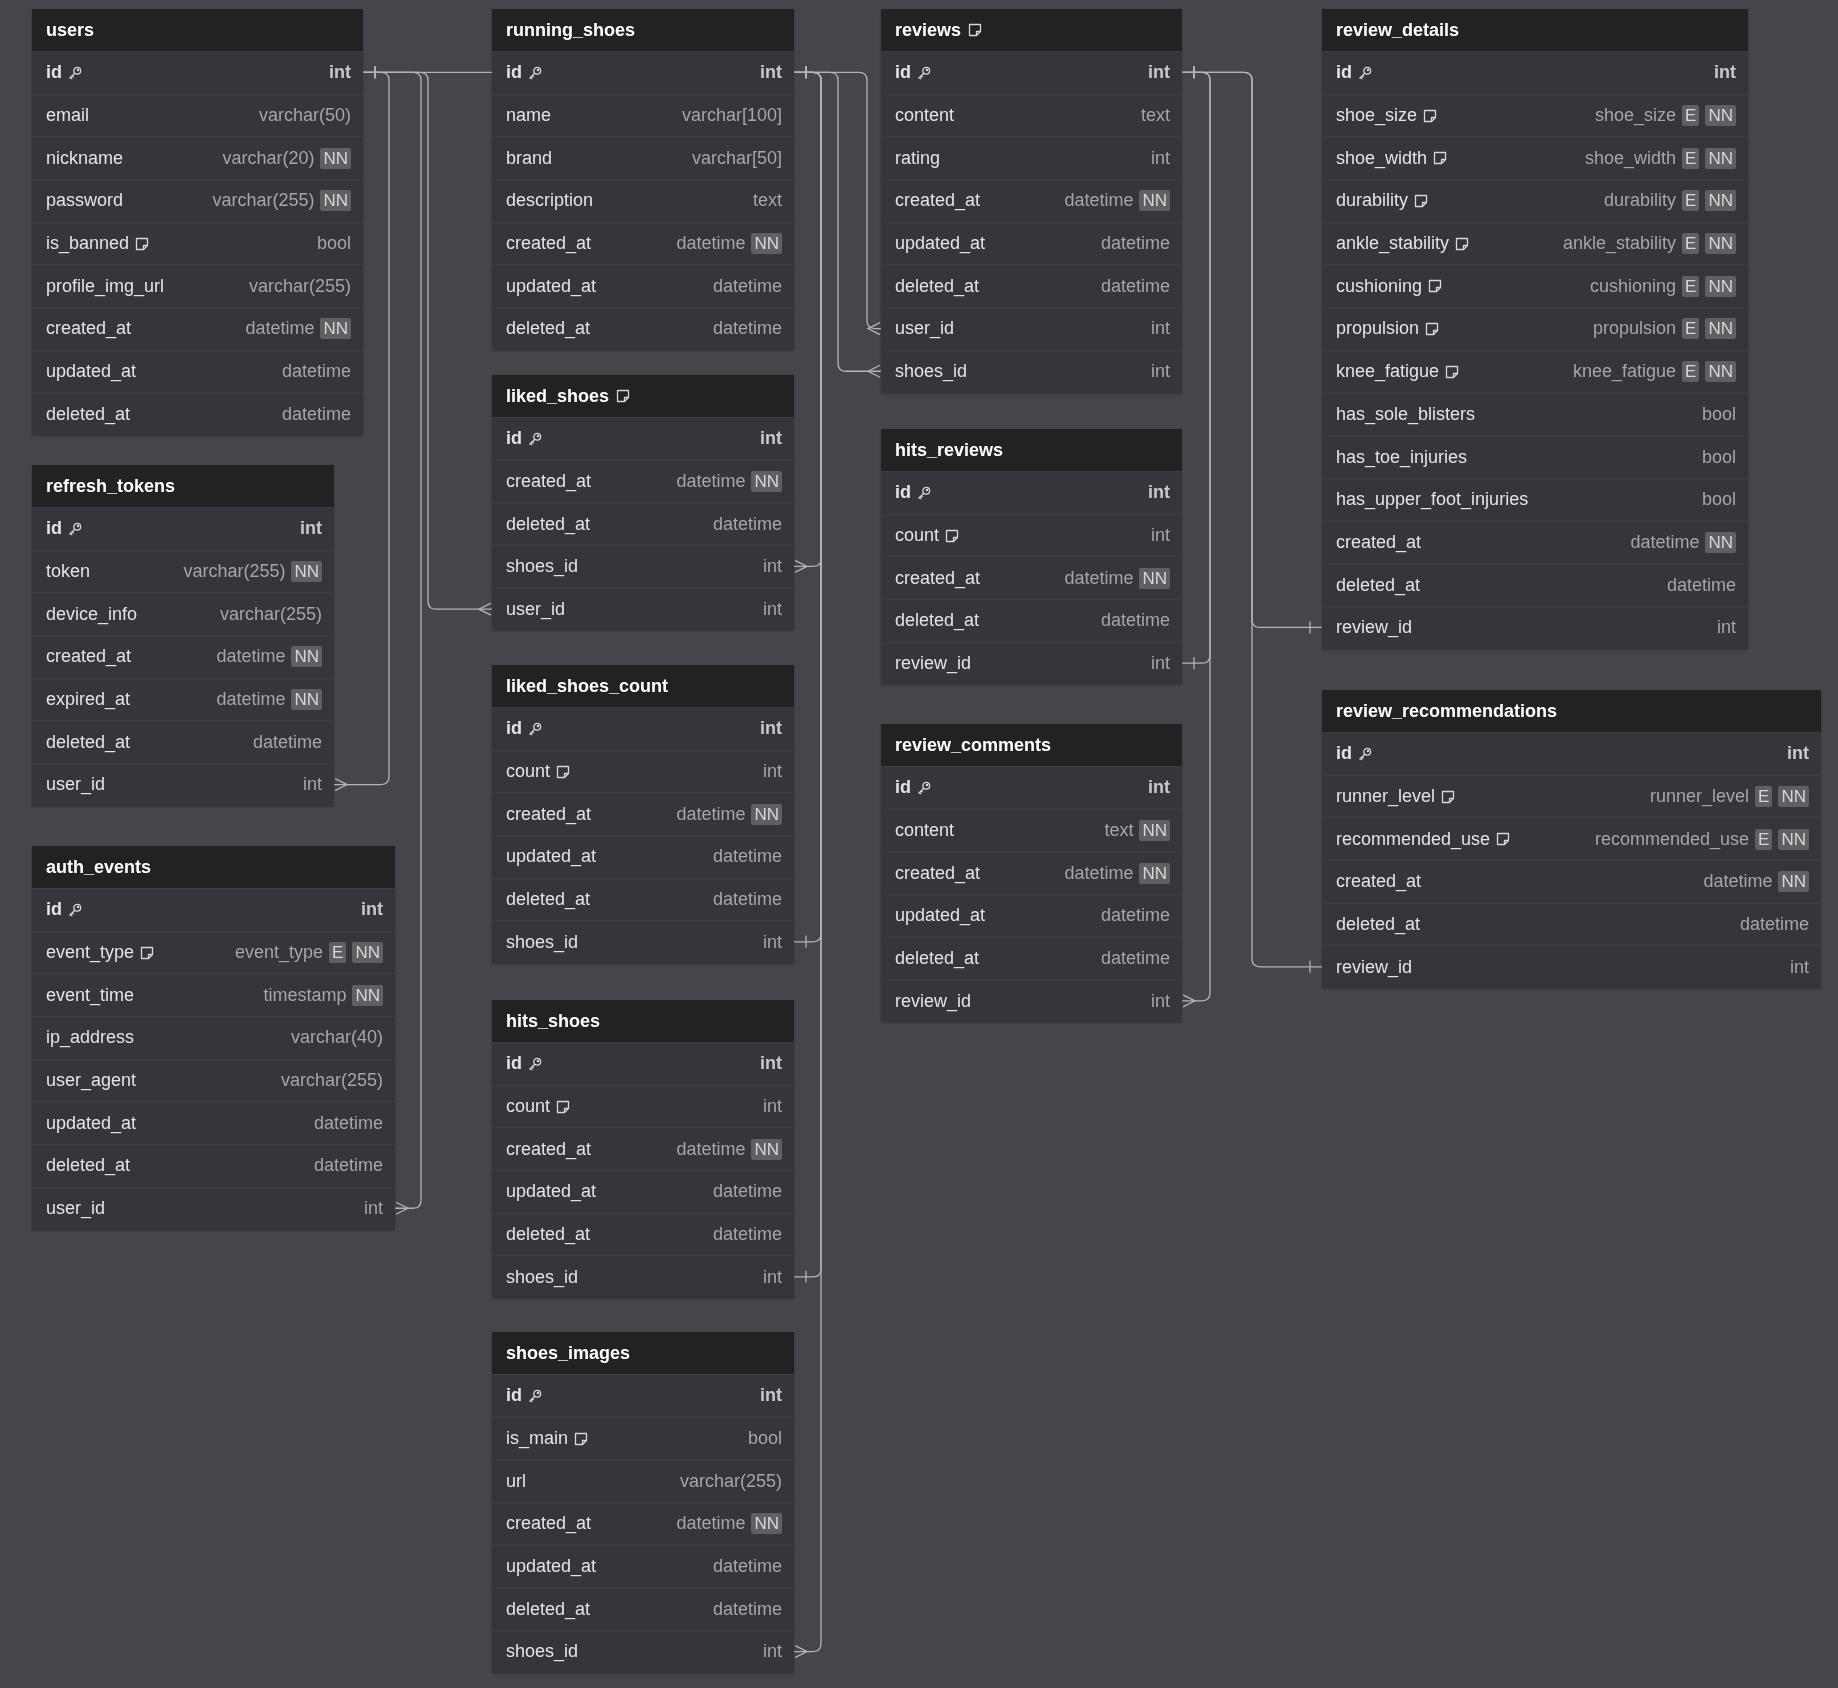  Describe the element at coordinates (1672, 839) in the screenshot. I see `column-type: recommended_use` at that location.